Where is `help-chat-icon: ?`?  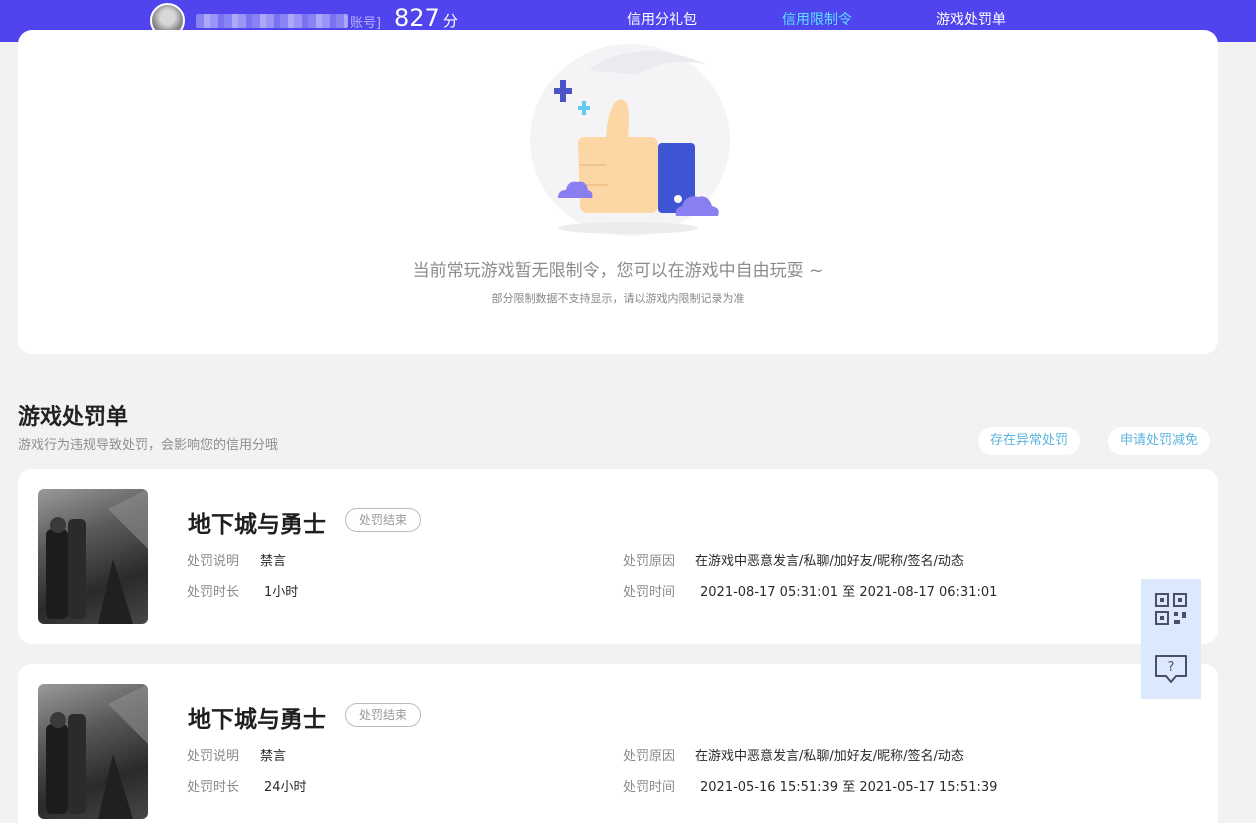
help-chat-icon: ? is located at coordinates (1171, 669).